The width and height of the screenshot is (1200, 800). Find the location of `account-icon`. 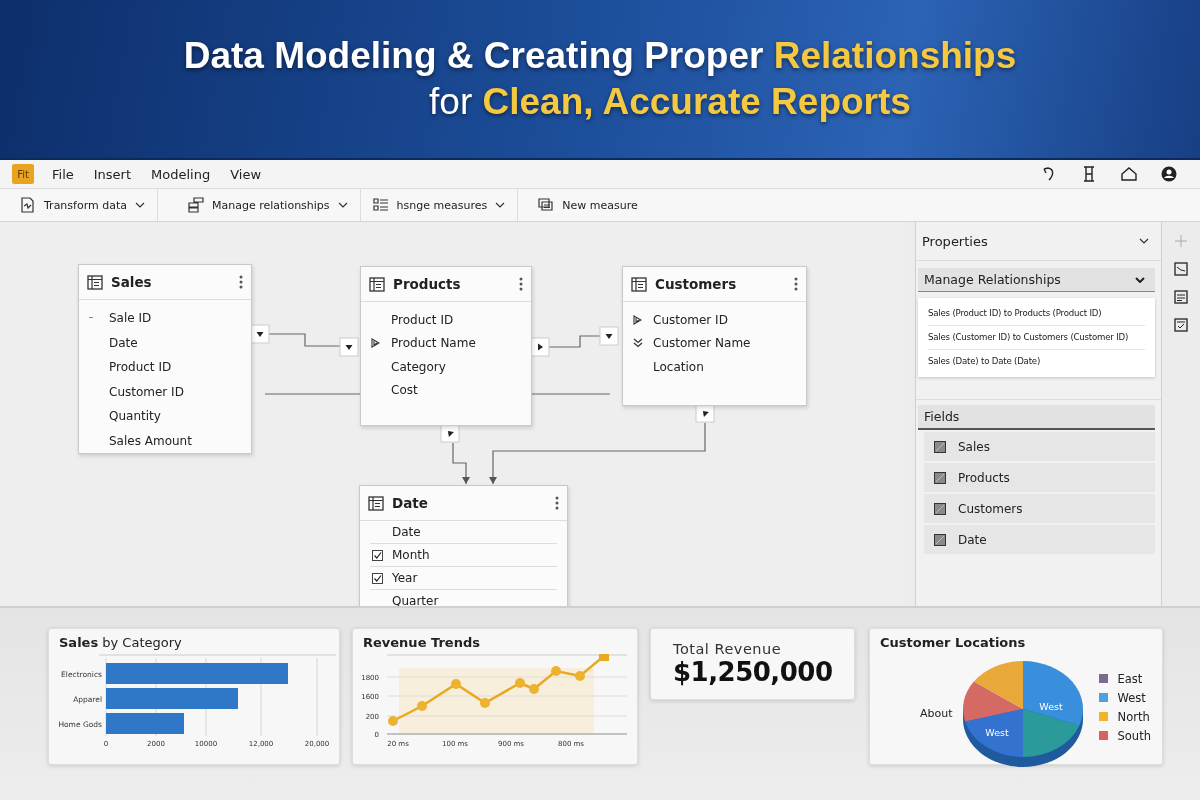

account-icon is located at coordinates (1169, 174).